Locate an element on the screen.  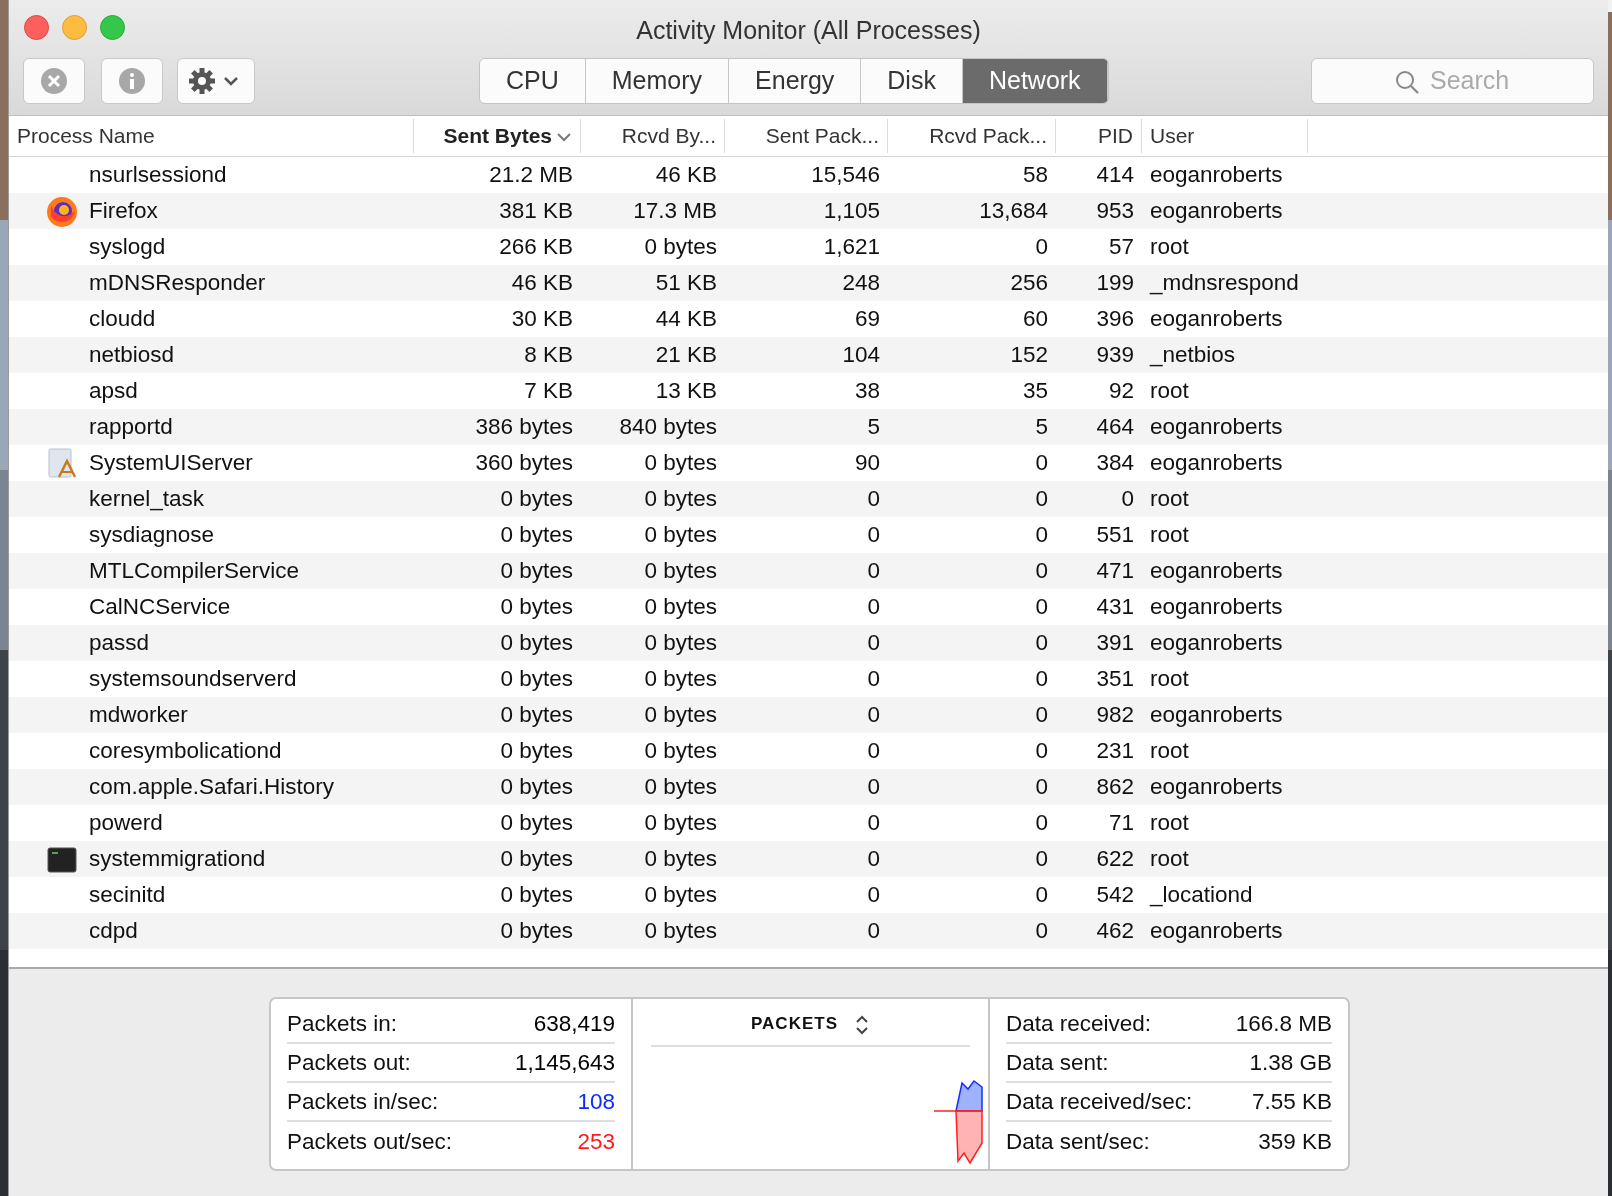
process-name: com.apple.Safari.History is located at coordinates (212, 787).